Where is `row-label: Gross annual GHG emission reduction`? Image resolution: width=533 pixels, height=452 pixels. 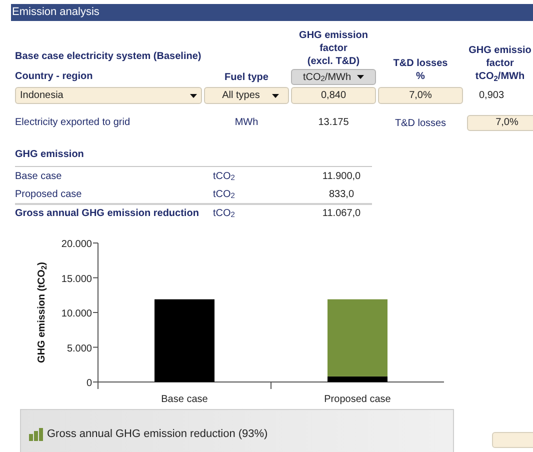 row-label: Gross annual GHG emission reduction is located at coordinates (107, 213).